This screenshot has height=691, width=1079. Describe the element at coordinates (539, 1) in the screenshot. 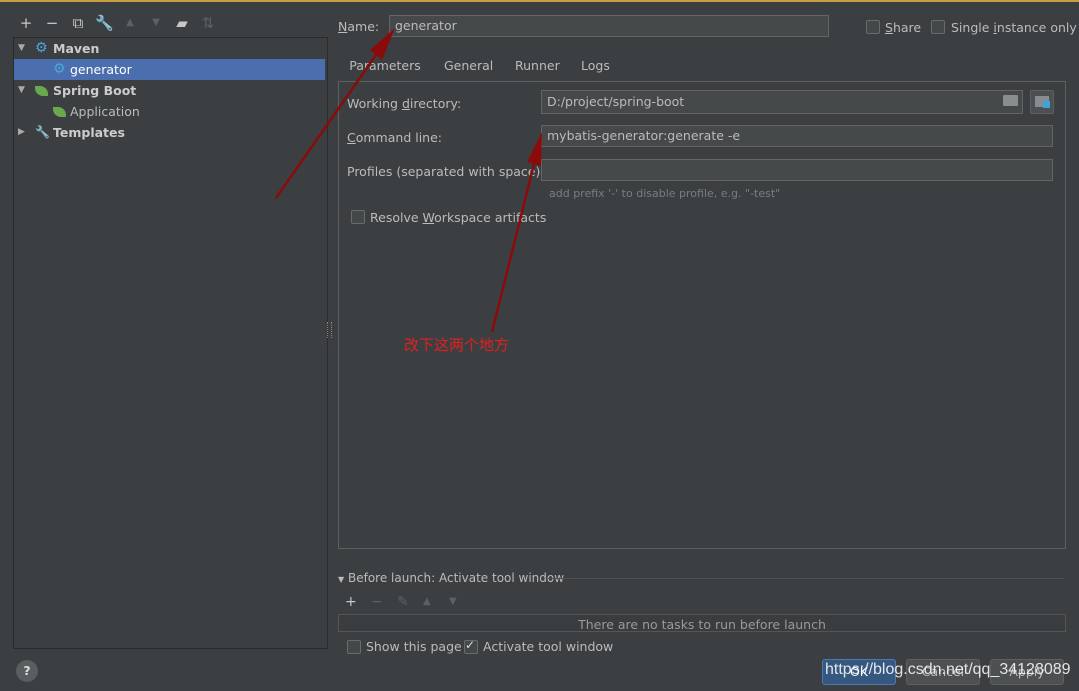

I see `window-top-border` at that location.